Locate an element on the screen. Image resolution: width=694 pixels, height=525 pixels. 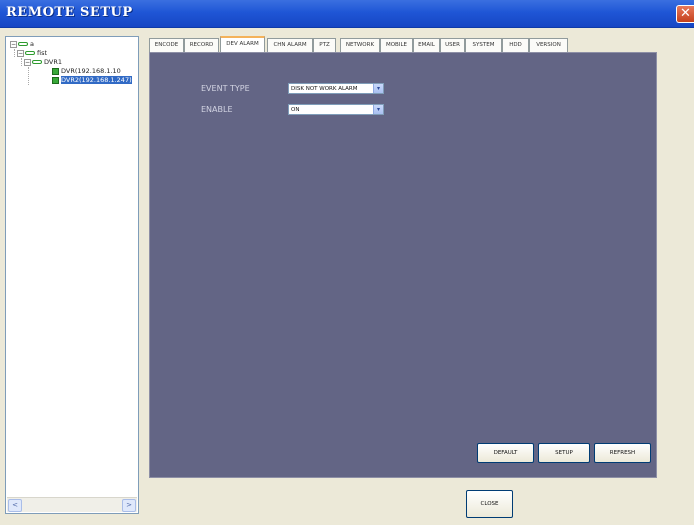
close-button: CLOSE is located at coordinates (489, 504).